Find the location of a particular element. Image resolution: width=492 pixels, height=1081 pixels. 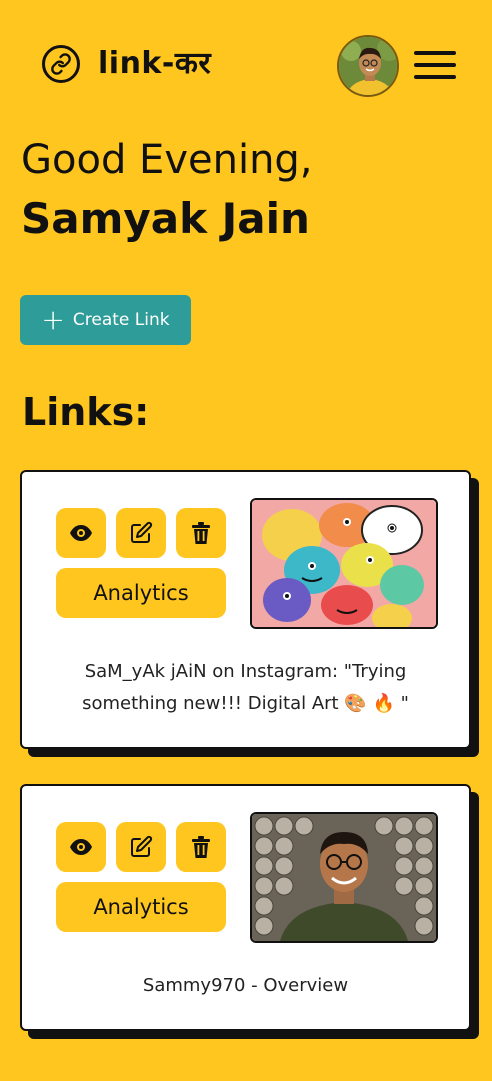

hamburger-menu-icon is located at coordinates (436, 65).